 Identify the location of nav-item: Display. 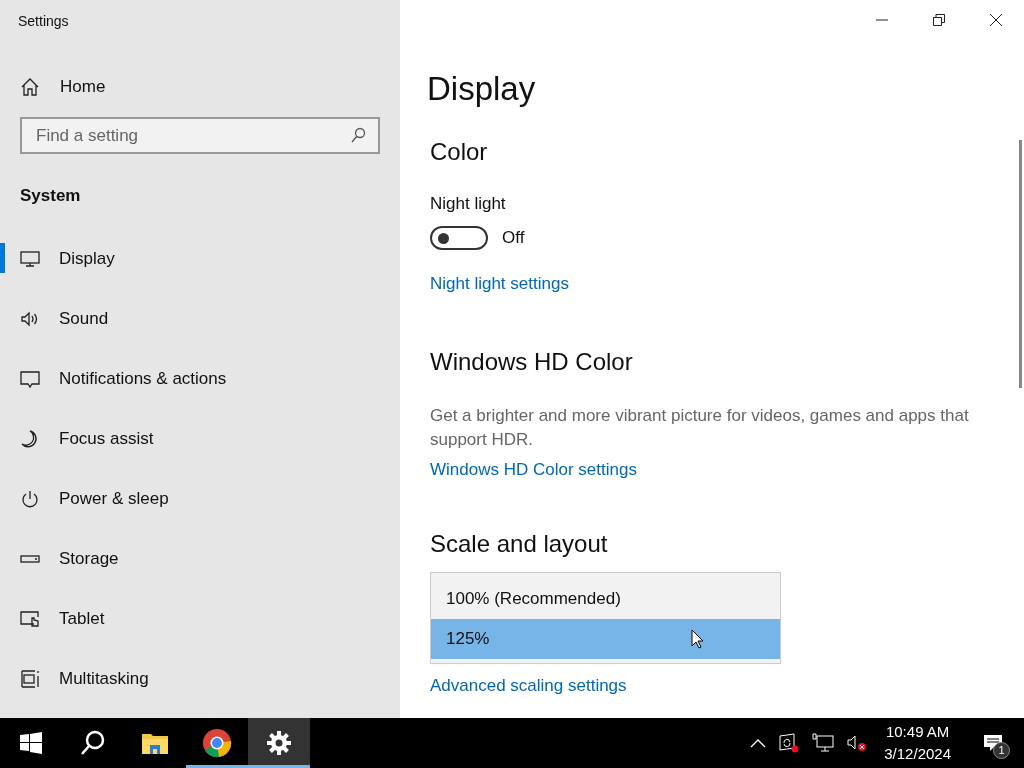
(200, 259).